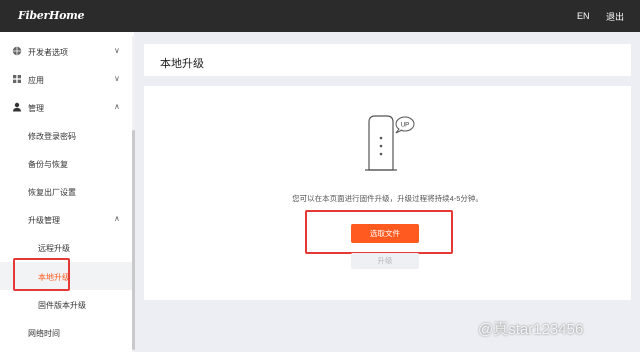  I want to click on scroll-thumb, so click(133, 240).